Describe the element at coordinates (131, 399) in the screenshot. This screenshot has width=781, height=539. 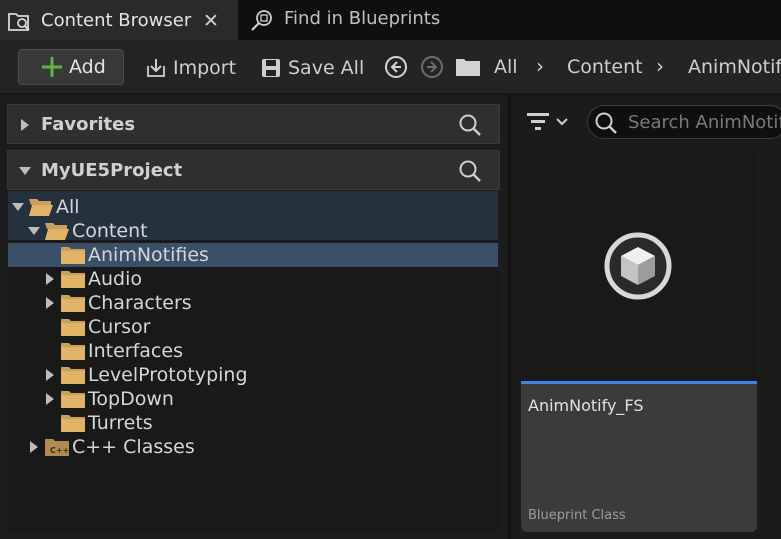
I see `tree-item-label: TopDown` at that location.